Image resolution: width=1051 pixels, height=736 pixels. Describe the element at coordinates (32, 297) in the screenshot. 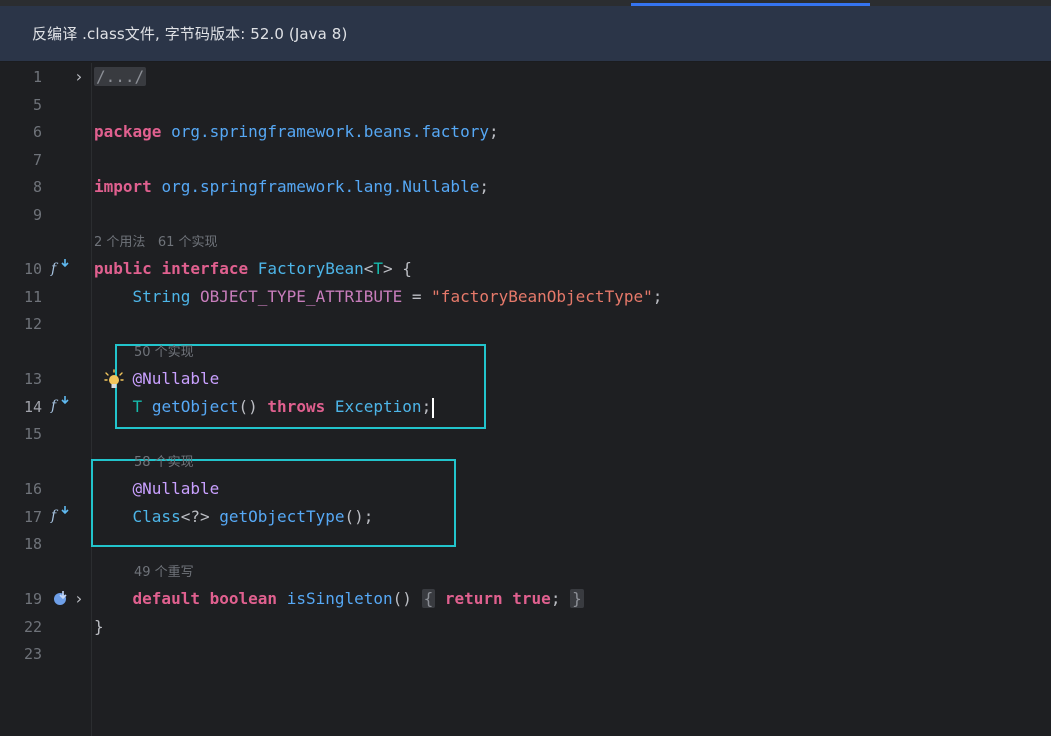

I see `line-number: 11` at that location.